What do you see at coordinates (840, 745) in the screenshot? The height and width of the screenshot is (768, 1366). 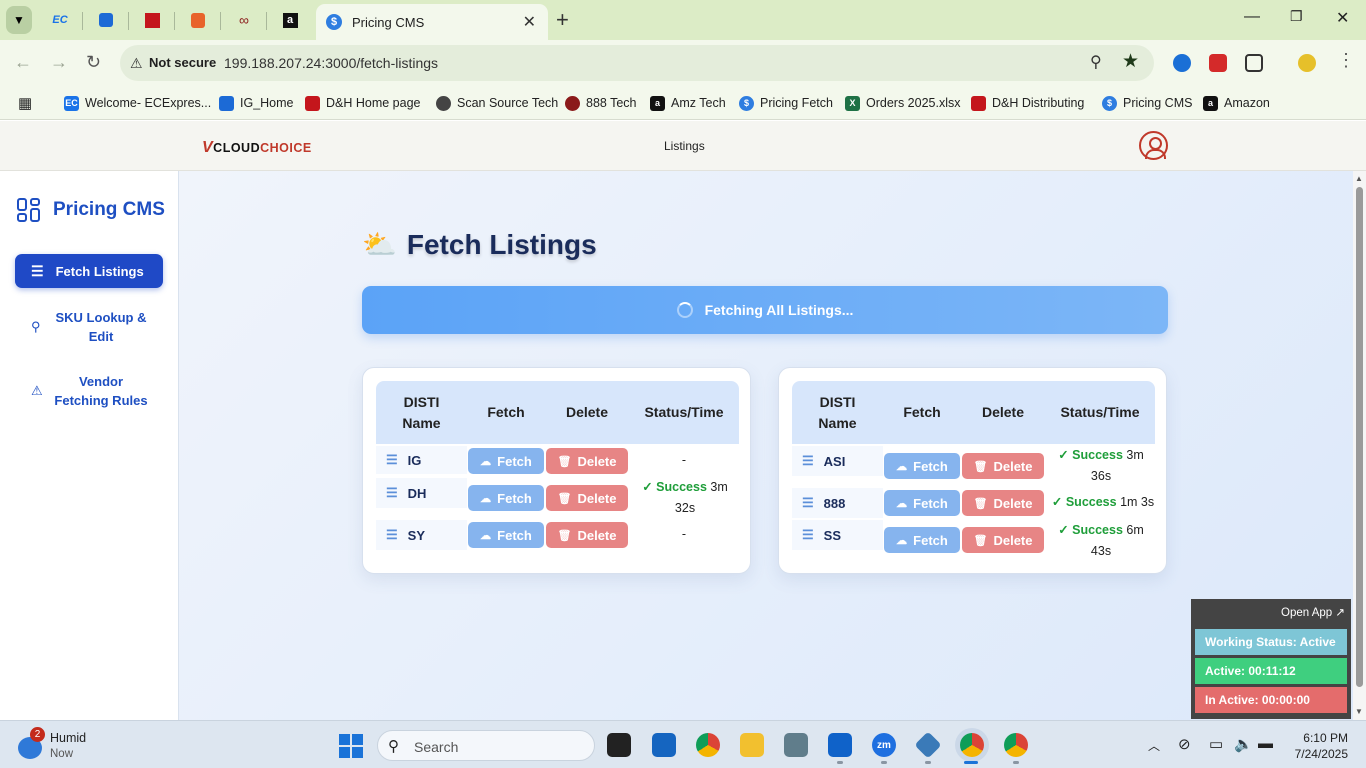 I see `outlook-icon` at bounding box center [840, 745].